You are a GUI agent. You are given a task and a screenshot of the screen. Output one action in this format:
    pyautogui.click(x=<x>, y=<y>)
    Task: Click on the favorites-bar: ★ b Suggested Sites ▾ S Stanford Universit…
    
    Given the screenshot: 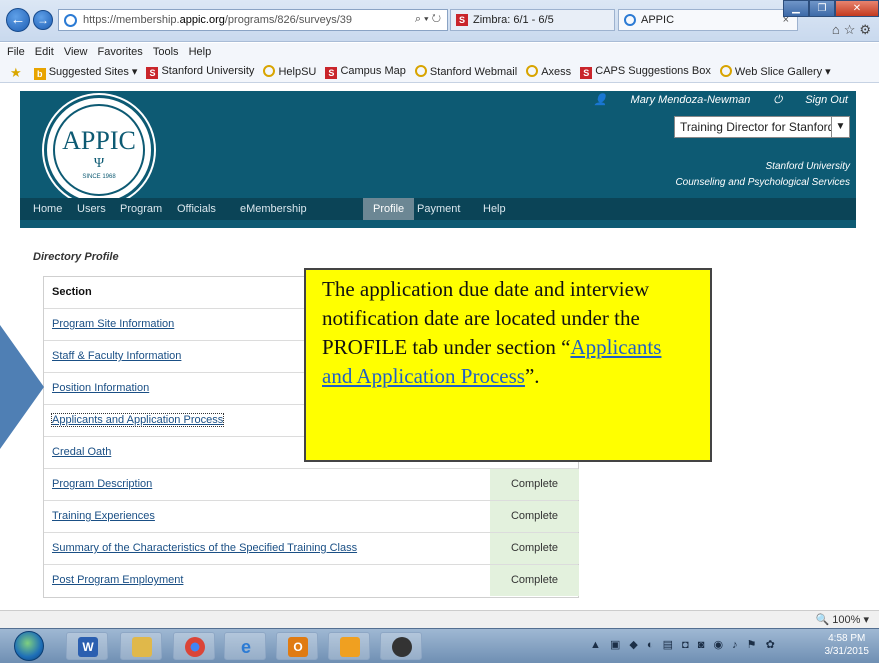 What is the action you would take?
    pyautogui.click(x=439, y=72)
    